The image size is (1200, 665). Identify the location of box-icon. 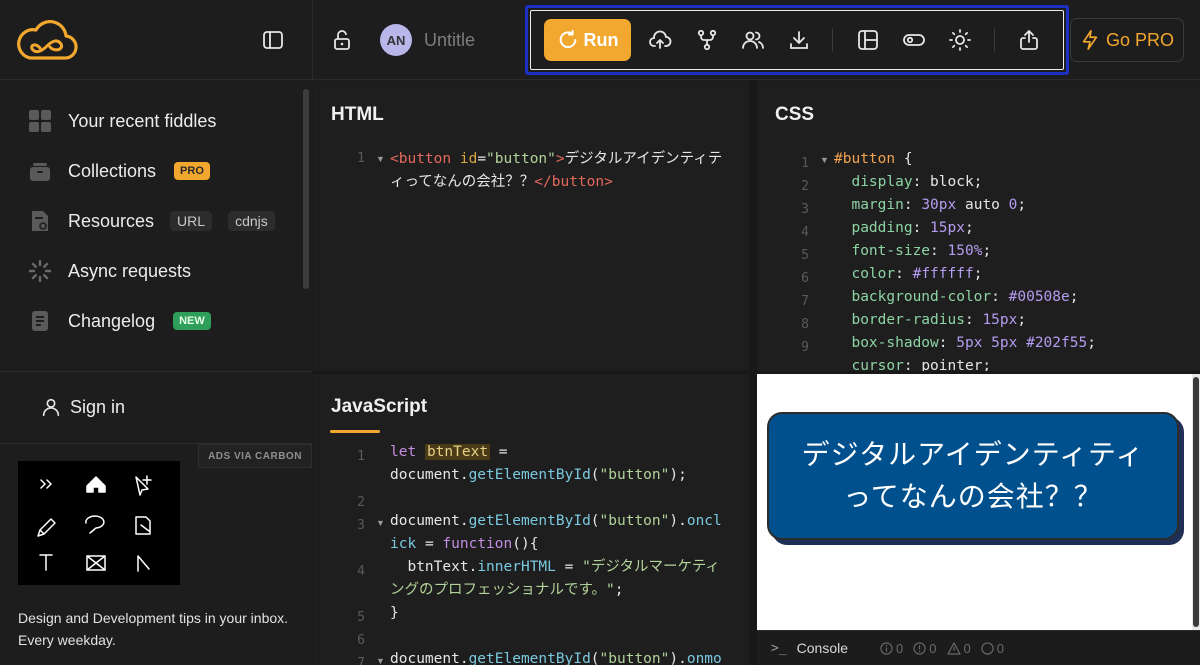
(40, 172).